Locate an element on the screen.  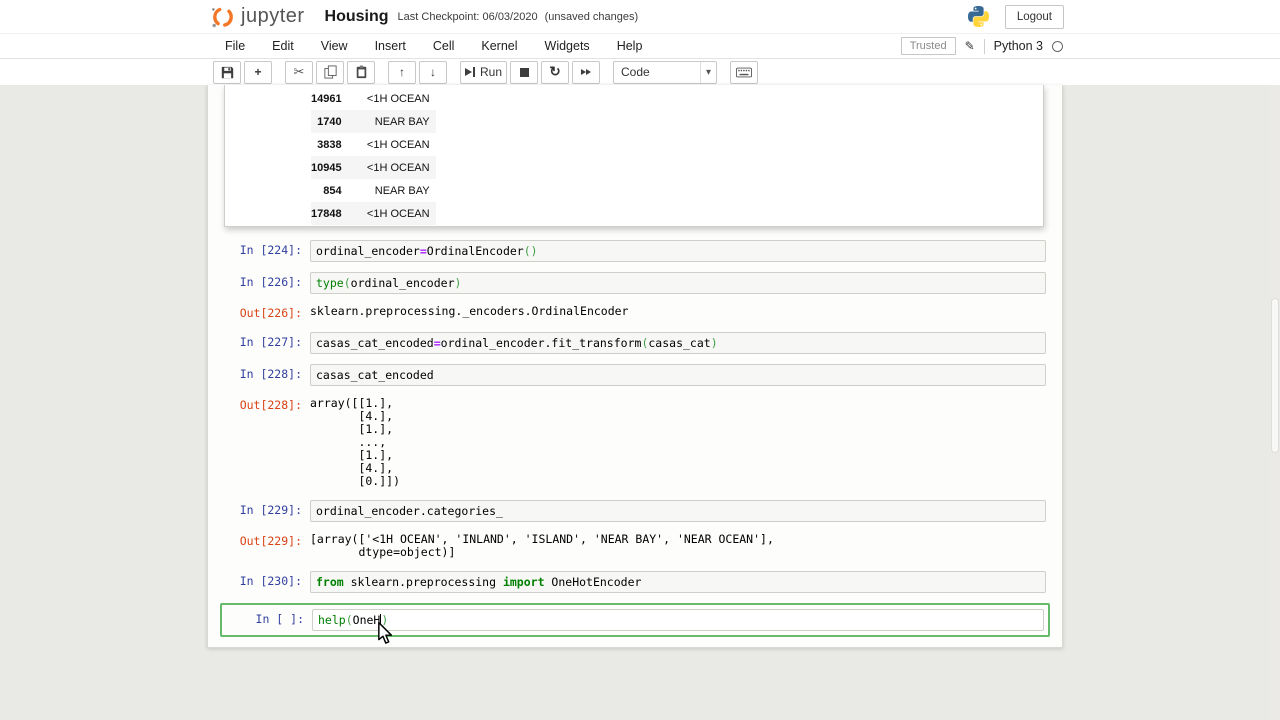
table-row: 854 NEAR BAY is located at coordinates (373, 190).